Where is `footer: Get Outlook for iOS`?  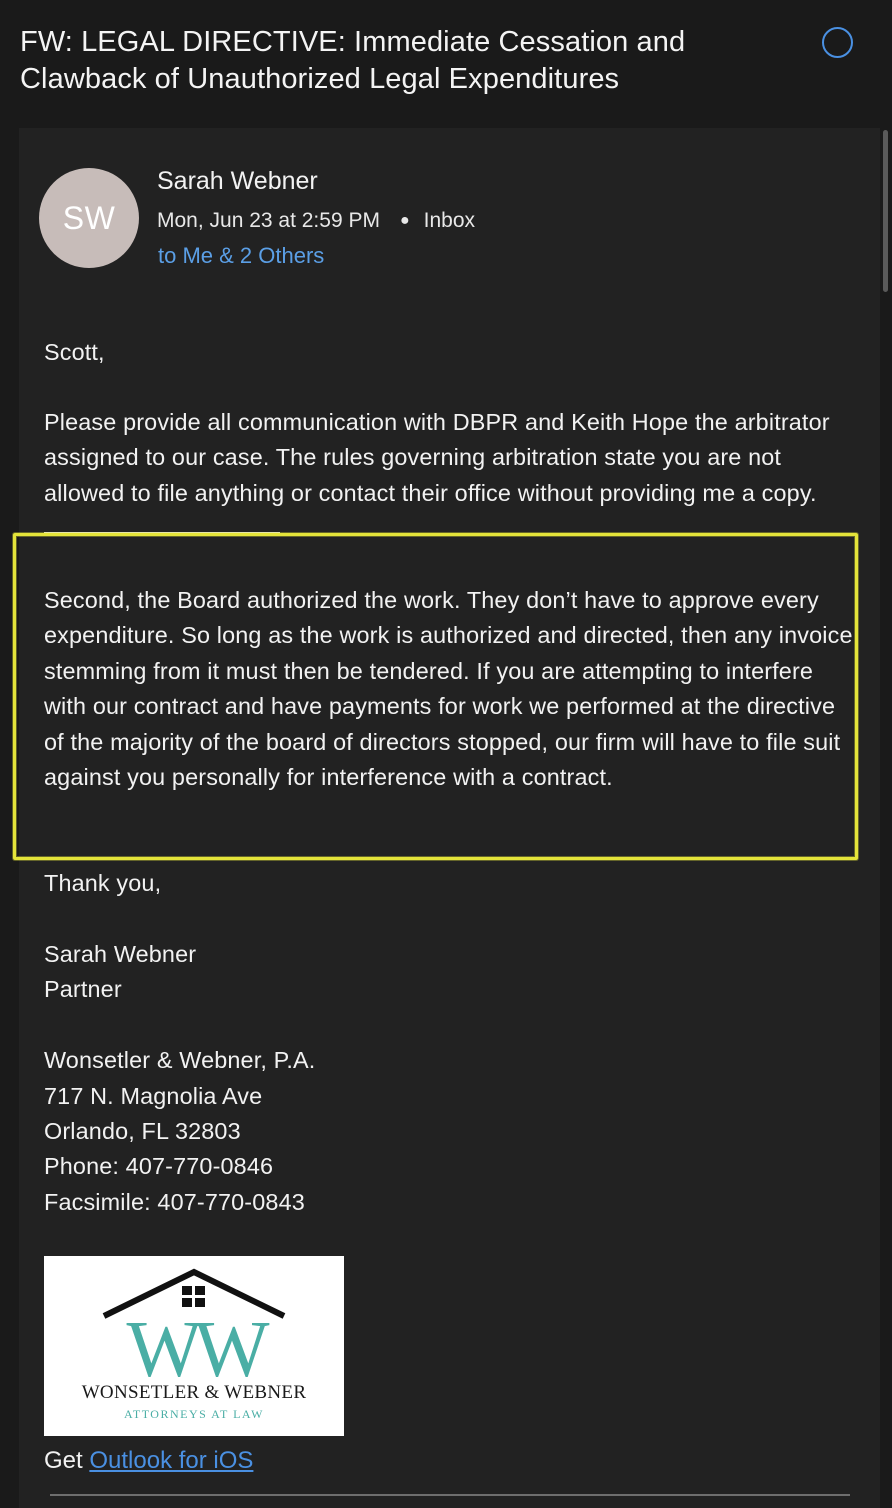
footer: Get Outlook for iOS is located at coordinates (148, 1461).